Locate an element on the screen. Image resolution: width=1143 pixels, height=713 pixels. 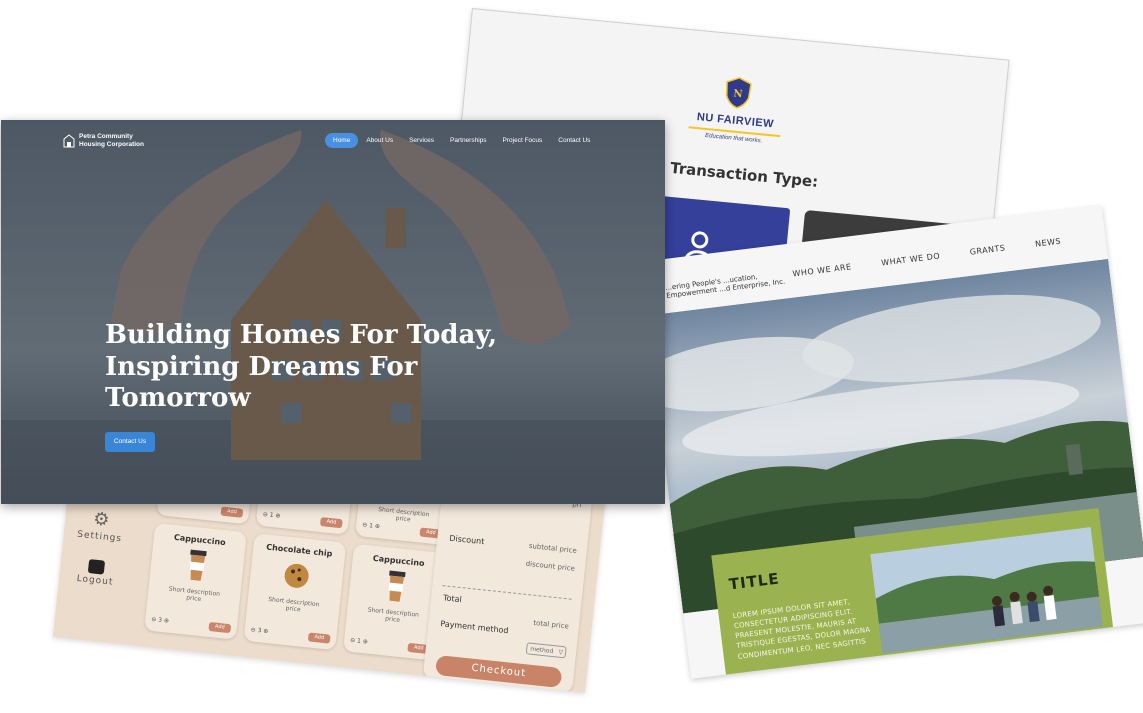
pos-sidebar: ⚙ Settings Logout is located at coordinates (99, 547).